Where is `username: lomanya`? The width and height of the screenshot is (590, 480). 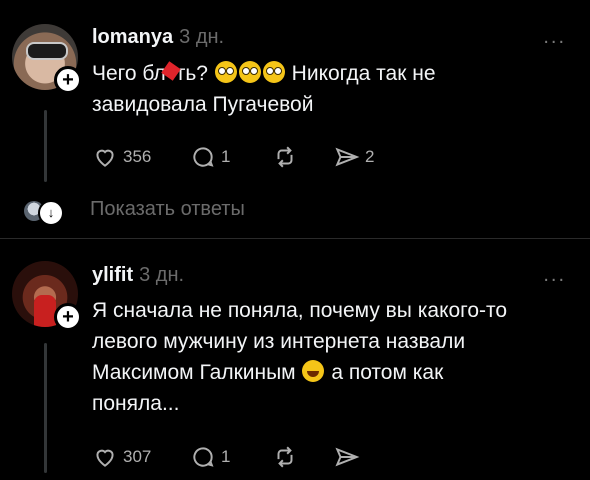 username: lomanya is located at coordinates (132, 37).